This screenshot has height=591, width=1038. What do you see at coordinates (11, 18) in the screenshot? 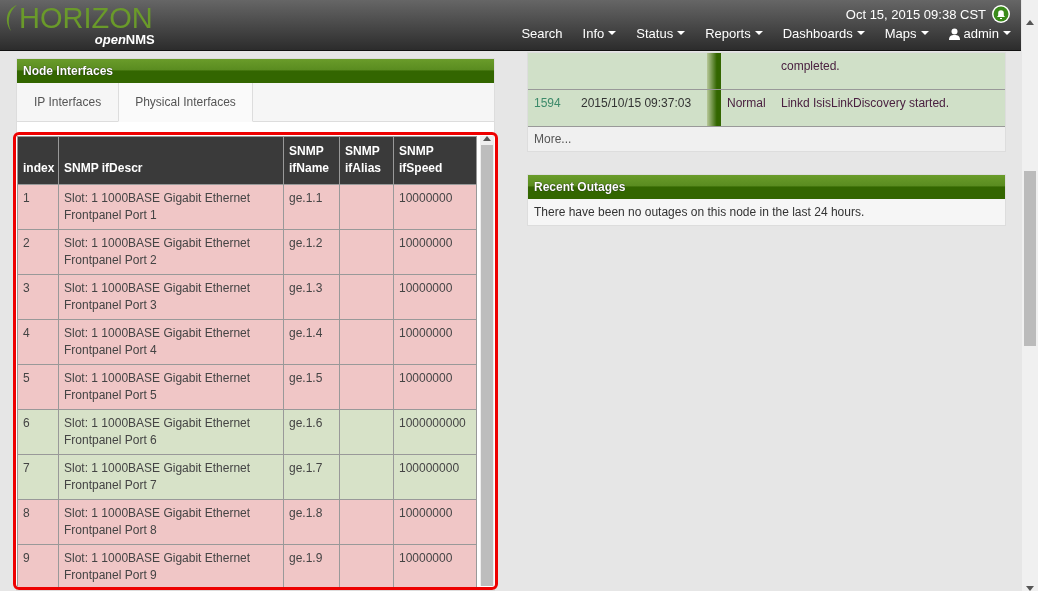
I see `swoosh-icon` at bounding box center [11, 18].